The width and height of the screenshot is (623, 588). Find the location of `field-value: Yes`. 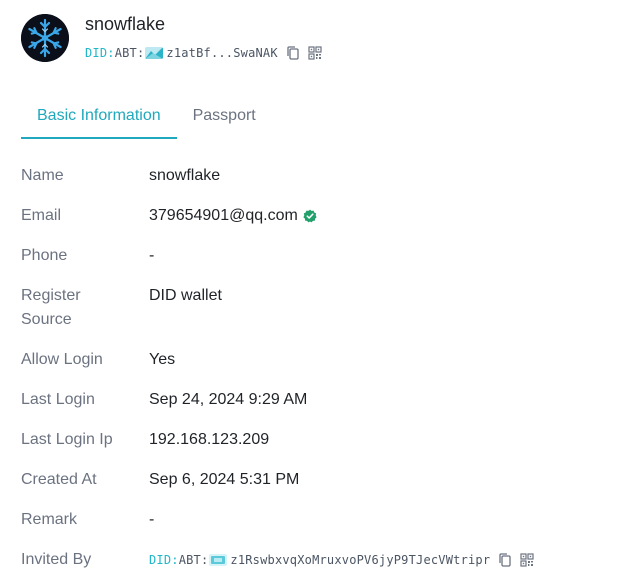

field-value: Yes is located at coordinates (162, 359).